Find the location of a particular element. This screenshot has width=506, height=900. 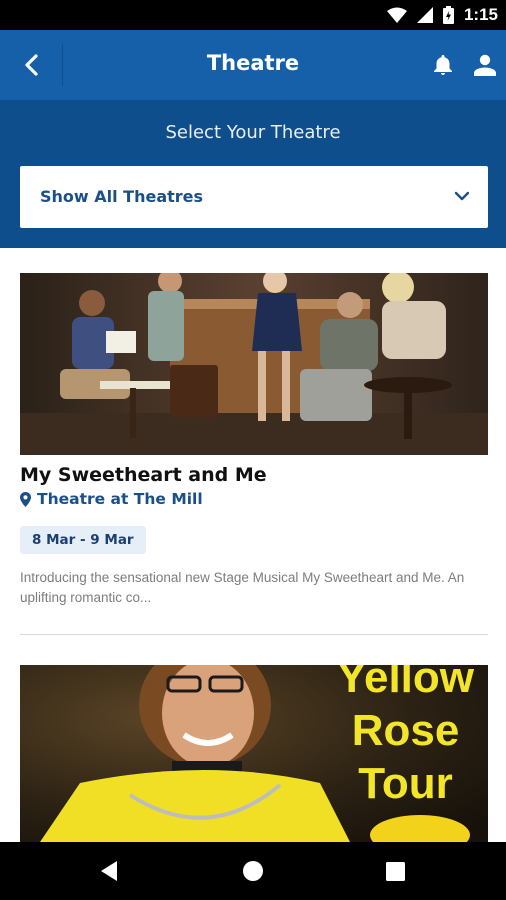

nav-recents-button is located at coordinates (395, 871).